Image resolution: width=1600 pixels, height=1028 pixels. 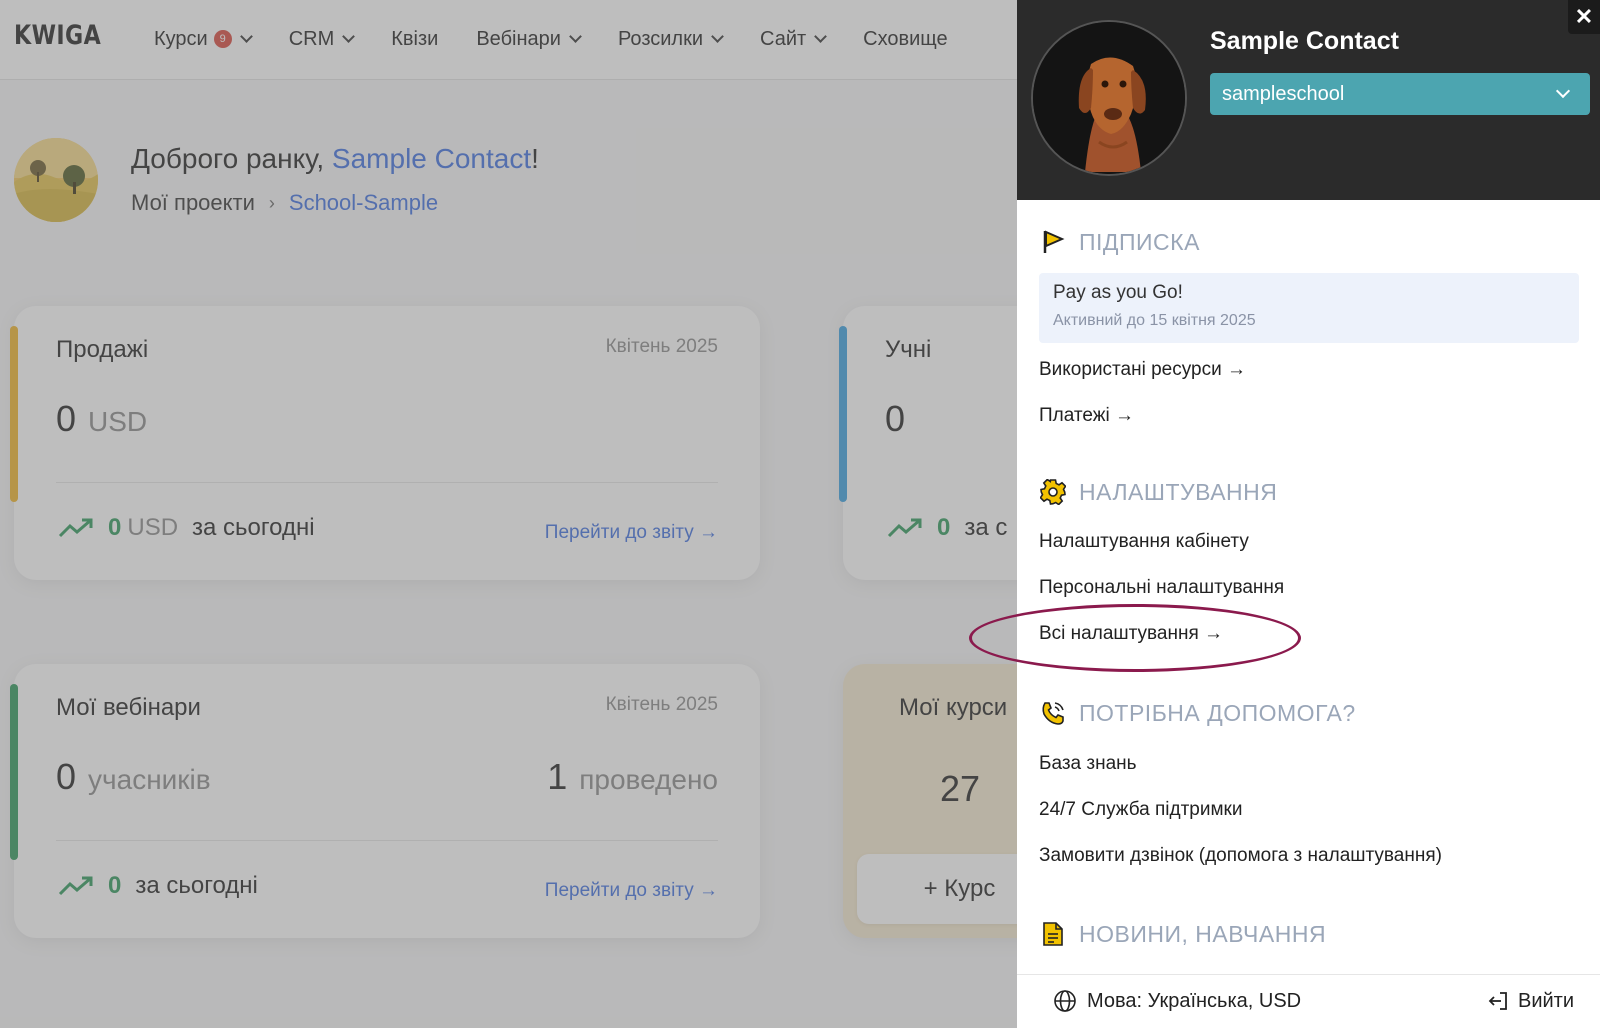 What do you see at coordinates (1161, 588) in the screenshot?
I see `personal-settings-link: Персональні налаштування` at bounding box center [1161, 588].